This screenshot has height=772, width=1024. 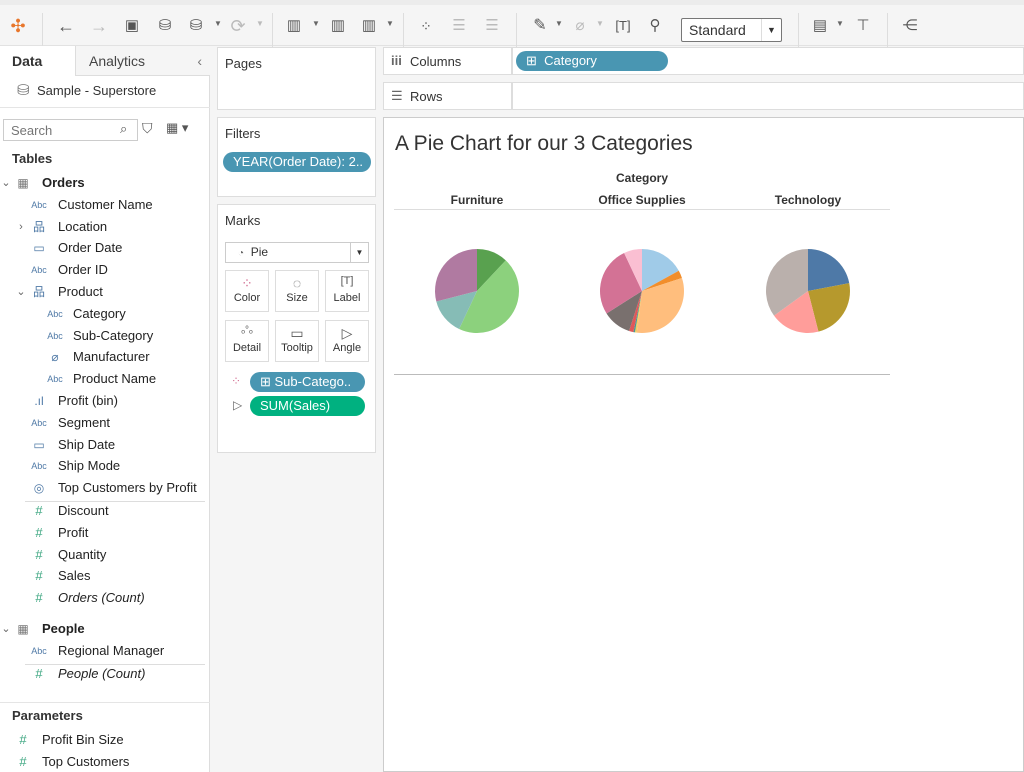 What do you see at coordinates (247, 341) in the screenshot?
I see `detail-button: ₒ°ₒ Detail` at bounding box center [247, 341].